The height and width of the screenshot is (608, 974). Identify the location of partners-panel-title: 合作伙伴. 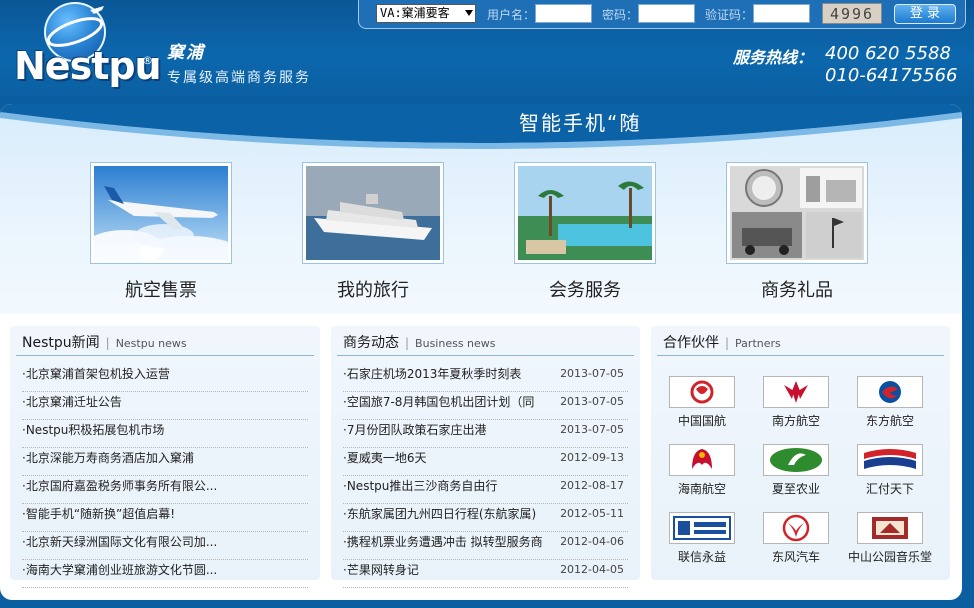
(691, 343).